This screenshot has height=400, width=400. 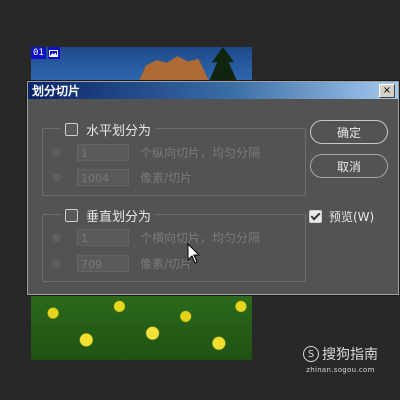 What do you see at coordinates (56, 177) in the screenshot?
I see `horizontal-pixels-radio` at bounding box center [56, 177].